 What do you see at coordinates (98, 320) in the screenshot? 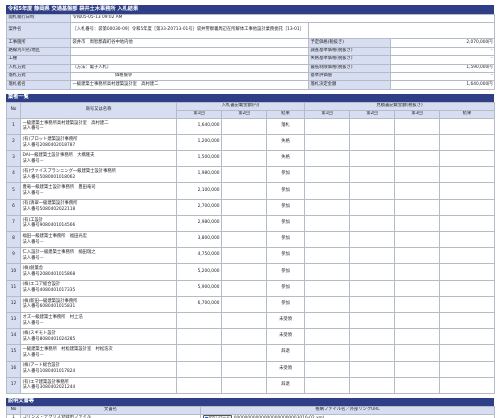
I see `bidder-name-cell: オズ一級建築士事務所 村上浩 法人番号－` at bounding box center [98, 320].